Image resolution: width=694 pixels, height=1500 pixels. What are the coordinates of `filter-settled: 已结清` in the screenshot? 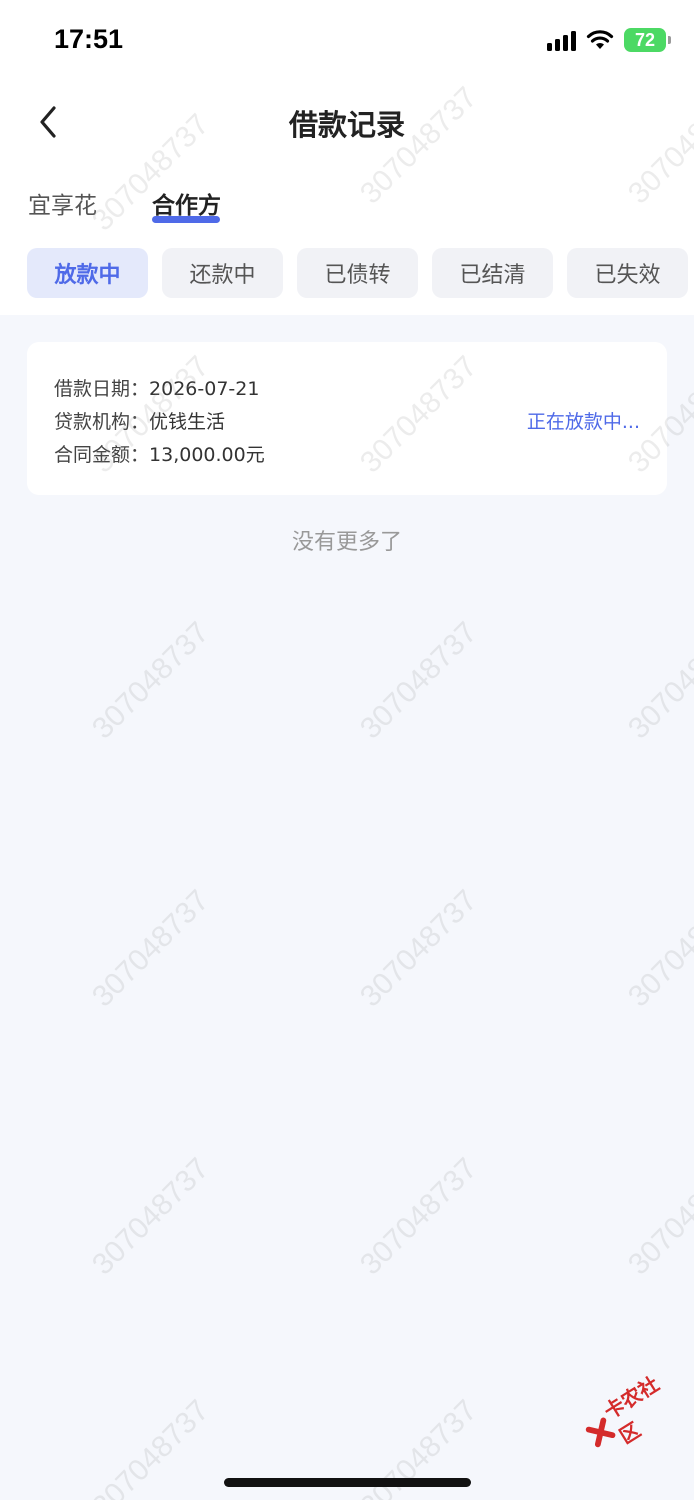 It's located at (492, 273).